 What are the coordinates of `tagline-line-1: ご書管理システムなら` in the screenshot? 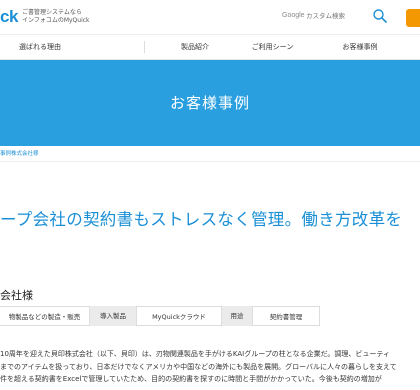 It's located at (52, 12).